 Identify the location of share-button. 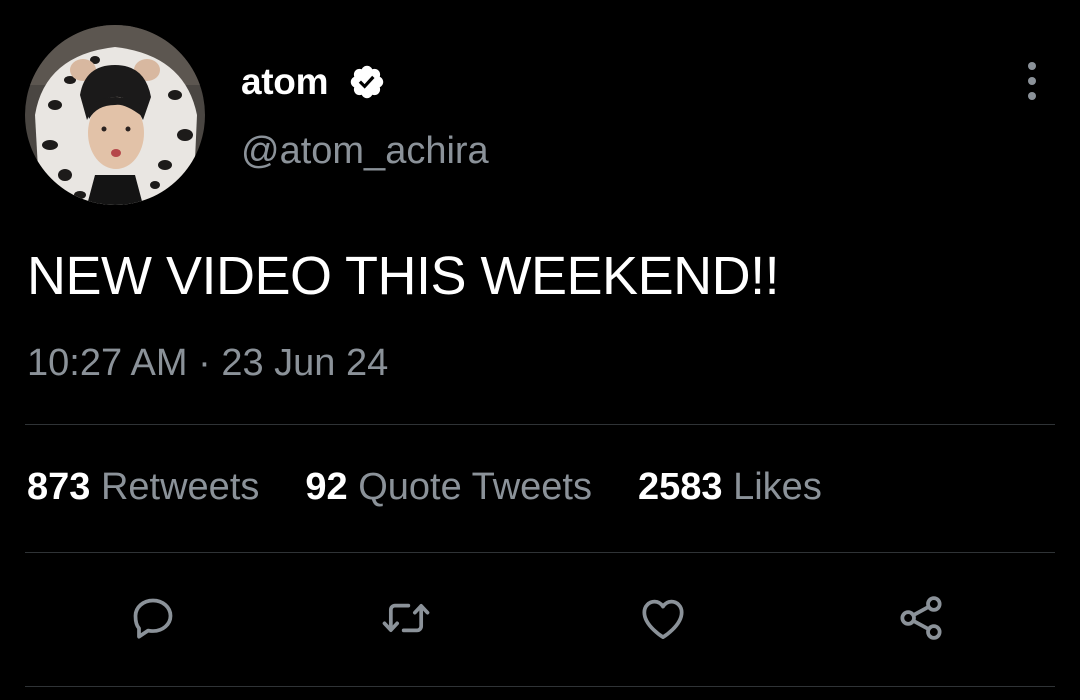
(921, 618).